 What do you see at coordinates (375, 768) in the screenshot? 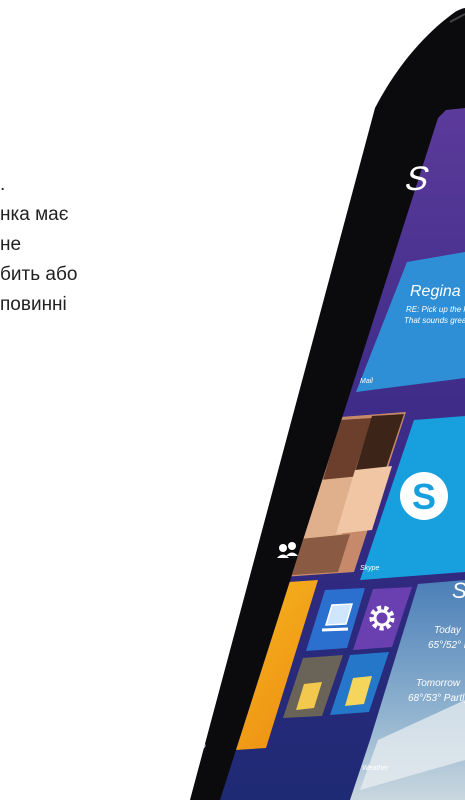
I see `weather-label: Weather` at bounding box center [375, 768].